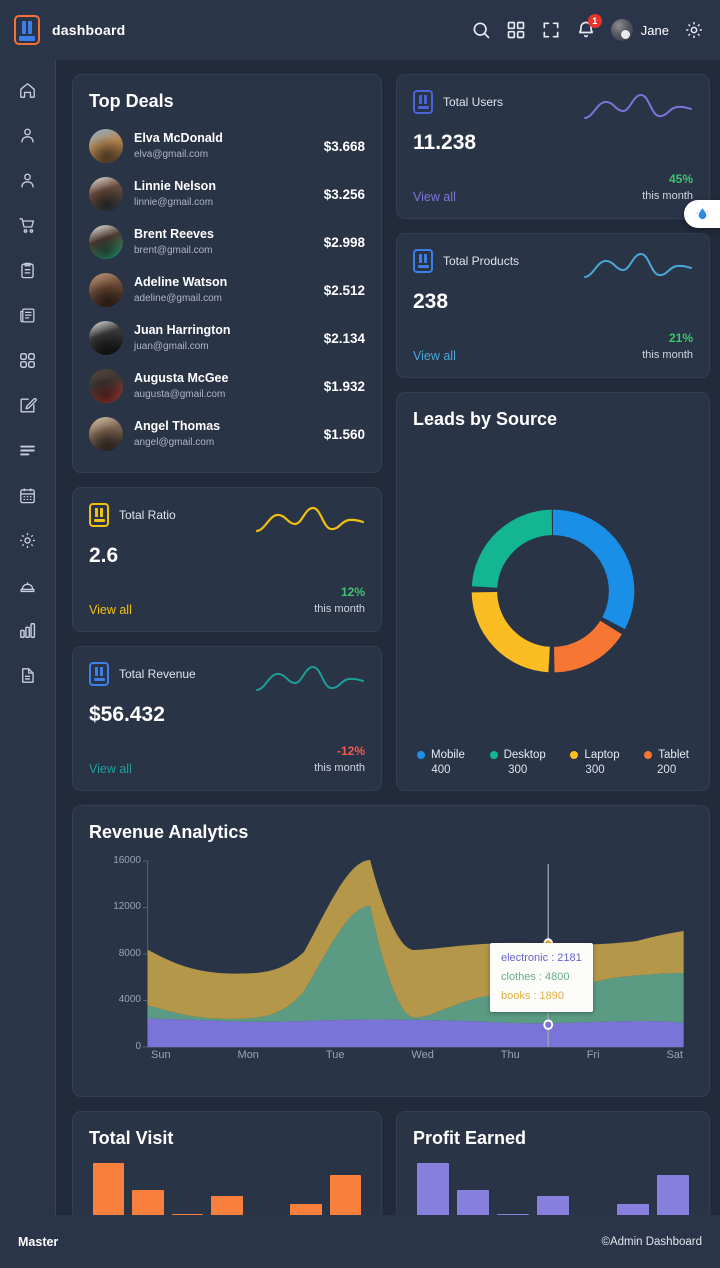 Image resolution: width=720 pixels, height=1268 pixels. What do you see at coordinates (227, 194) in the screenshot?
I see `table-row: Linnie Nelson linnie@gmail.com $3.256` at bounding box center [227, 194].